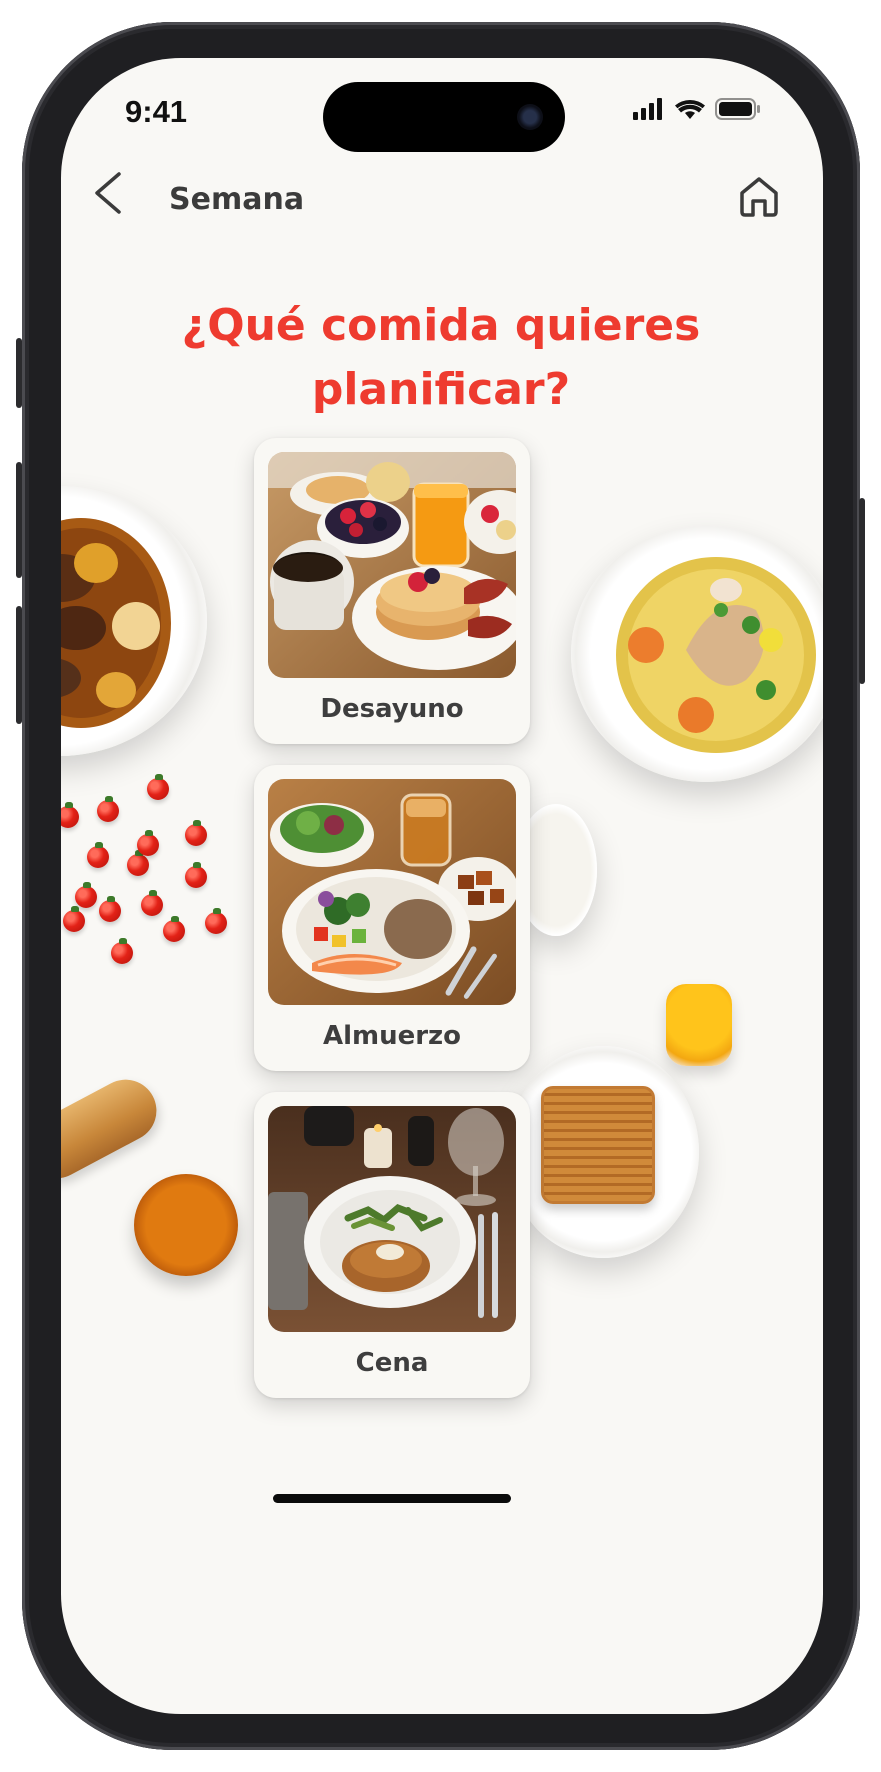  I want to click on toasted-sandwich-decoration, so click(598, 1145).